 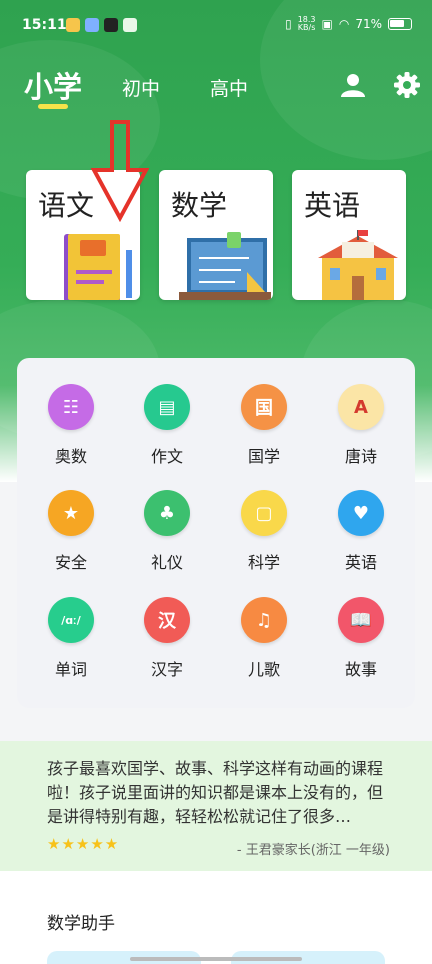 What do you see at coordinates (199, 205) in the screenshot?
I see `subject-title: 数学` at bounding box center [199, 205].